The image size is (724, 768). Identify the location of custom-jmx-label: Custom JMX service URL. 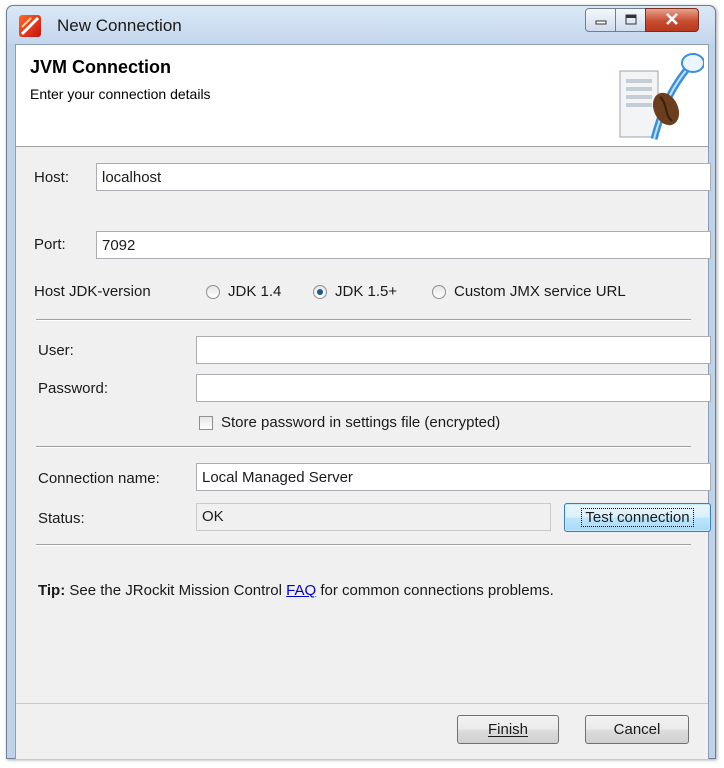
(540, 291).